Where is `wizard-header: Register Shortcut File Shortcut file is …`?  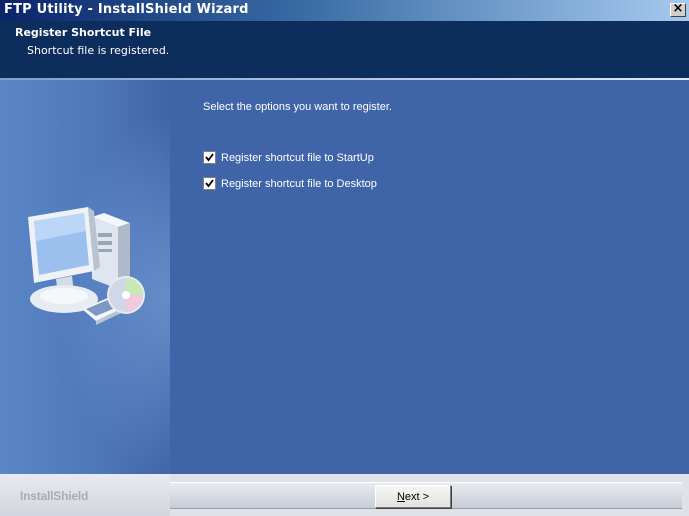 wizard-header: Register Shortcut File Shortcut file is … is located at coordinates (344, 49).